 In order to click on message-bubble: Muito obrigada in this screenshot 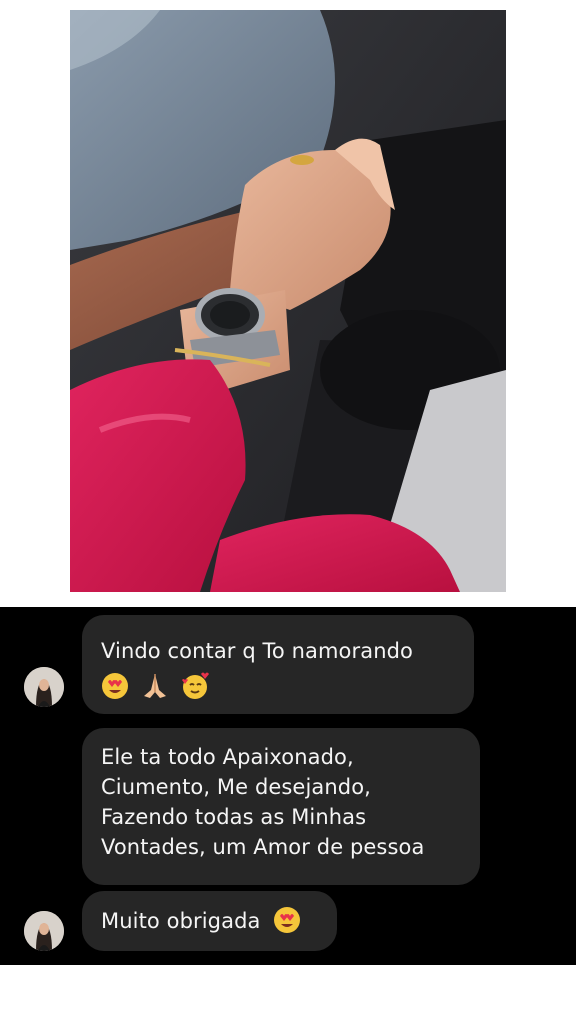, I will do `click(209, 921)`.